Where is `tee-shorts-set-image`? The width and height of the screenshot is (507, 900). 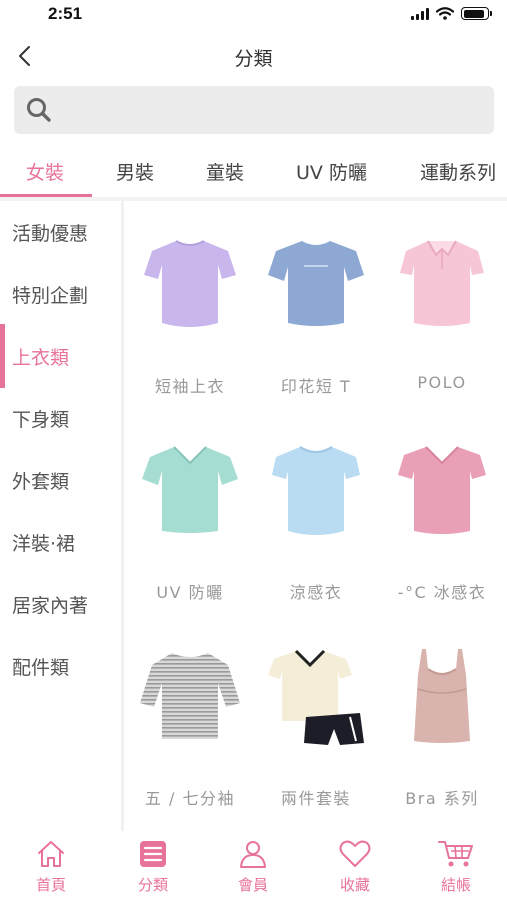 tee-shorts-set-image is located at coordinates (316, 697).